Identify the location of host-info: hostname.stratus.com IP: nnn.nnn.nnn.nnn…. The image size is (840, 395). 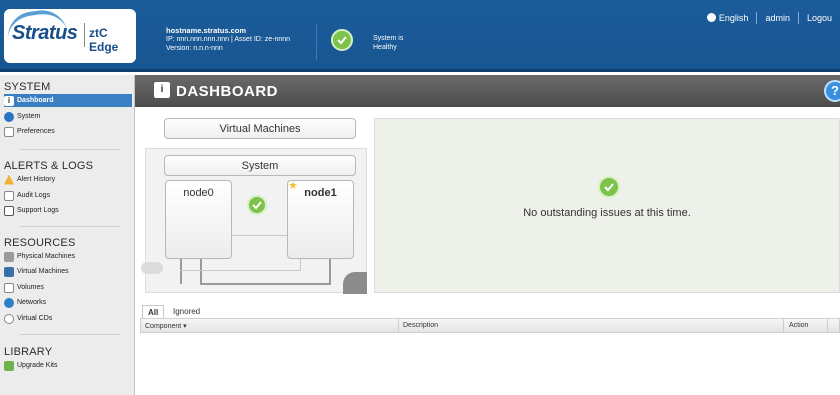
(228, 39).